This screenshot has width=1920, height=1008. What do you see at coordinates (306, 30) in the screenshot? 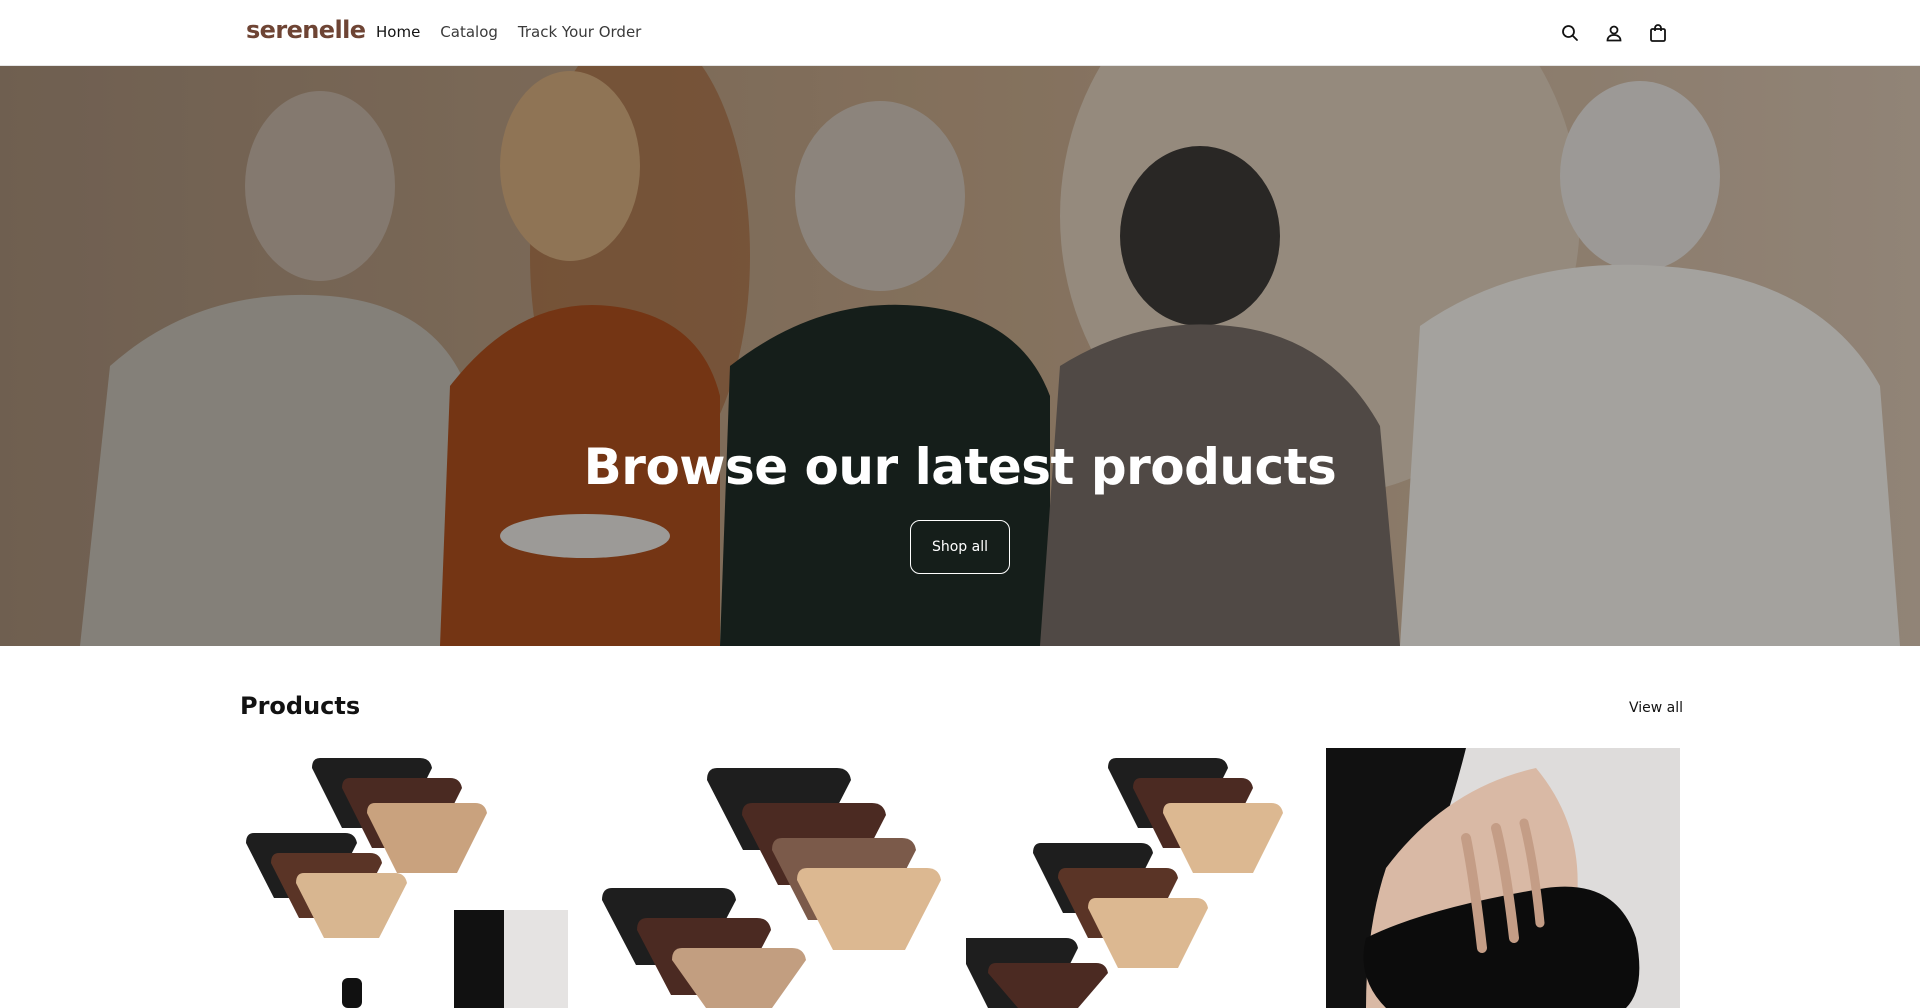
I see `site-logo: serenelle` at bounding box center [306, 30].